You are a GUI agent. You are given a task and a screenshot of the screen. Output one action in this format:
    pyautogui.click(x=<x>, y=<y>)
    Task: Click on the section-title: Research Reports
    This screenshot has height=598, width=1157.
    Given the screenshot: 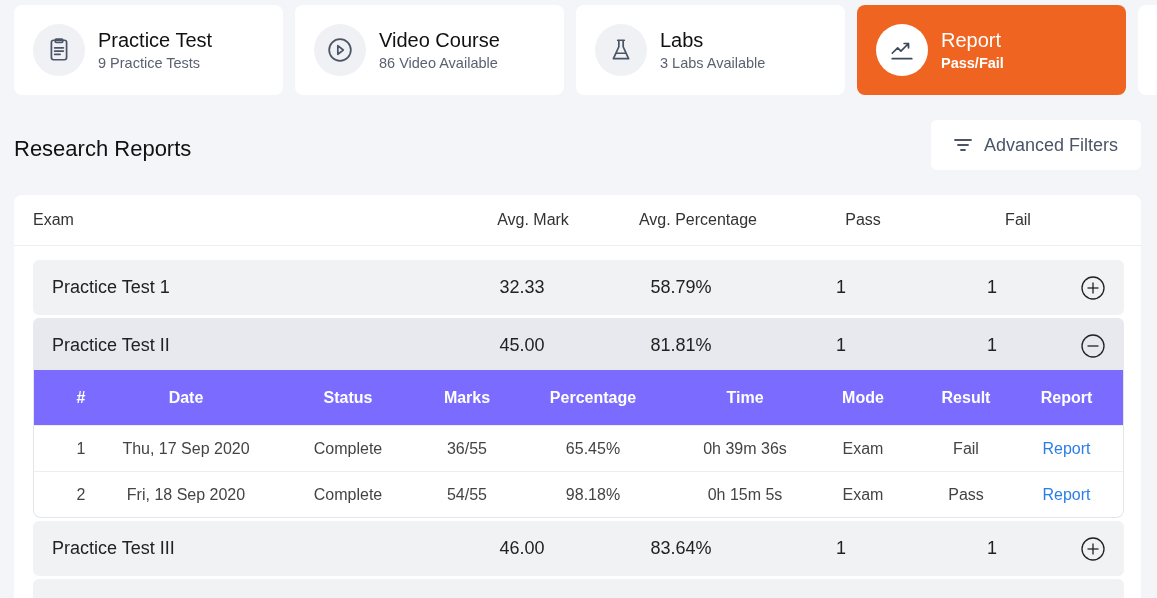 What is the action you would take?
    pyautogui.click(x=103, y=149)
    